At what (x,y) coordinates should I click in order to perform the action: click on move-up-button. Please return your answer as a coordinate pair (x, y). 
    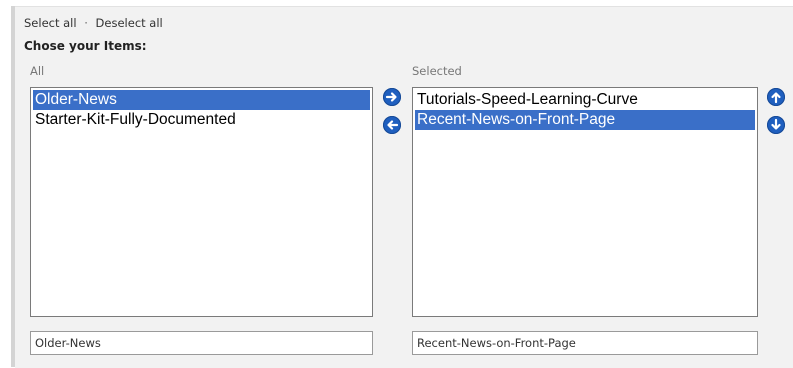
    Looking at the image, I should click on (776, 97).